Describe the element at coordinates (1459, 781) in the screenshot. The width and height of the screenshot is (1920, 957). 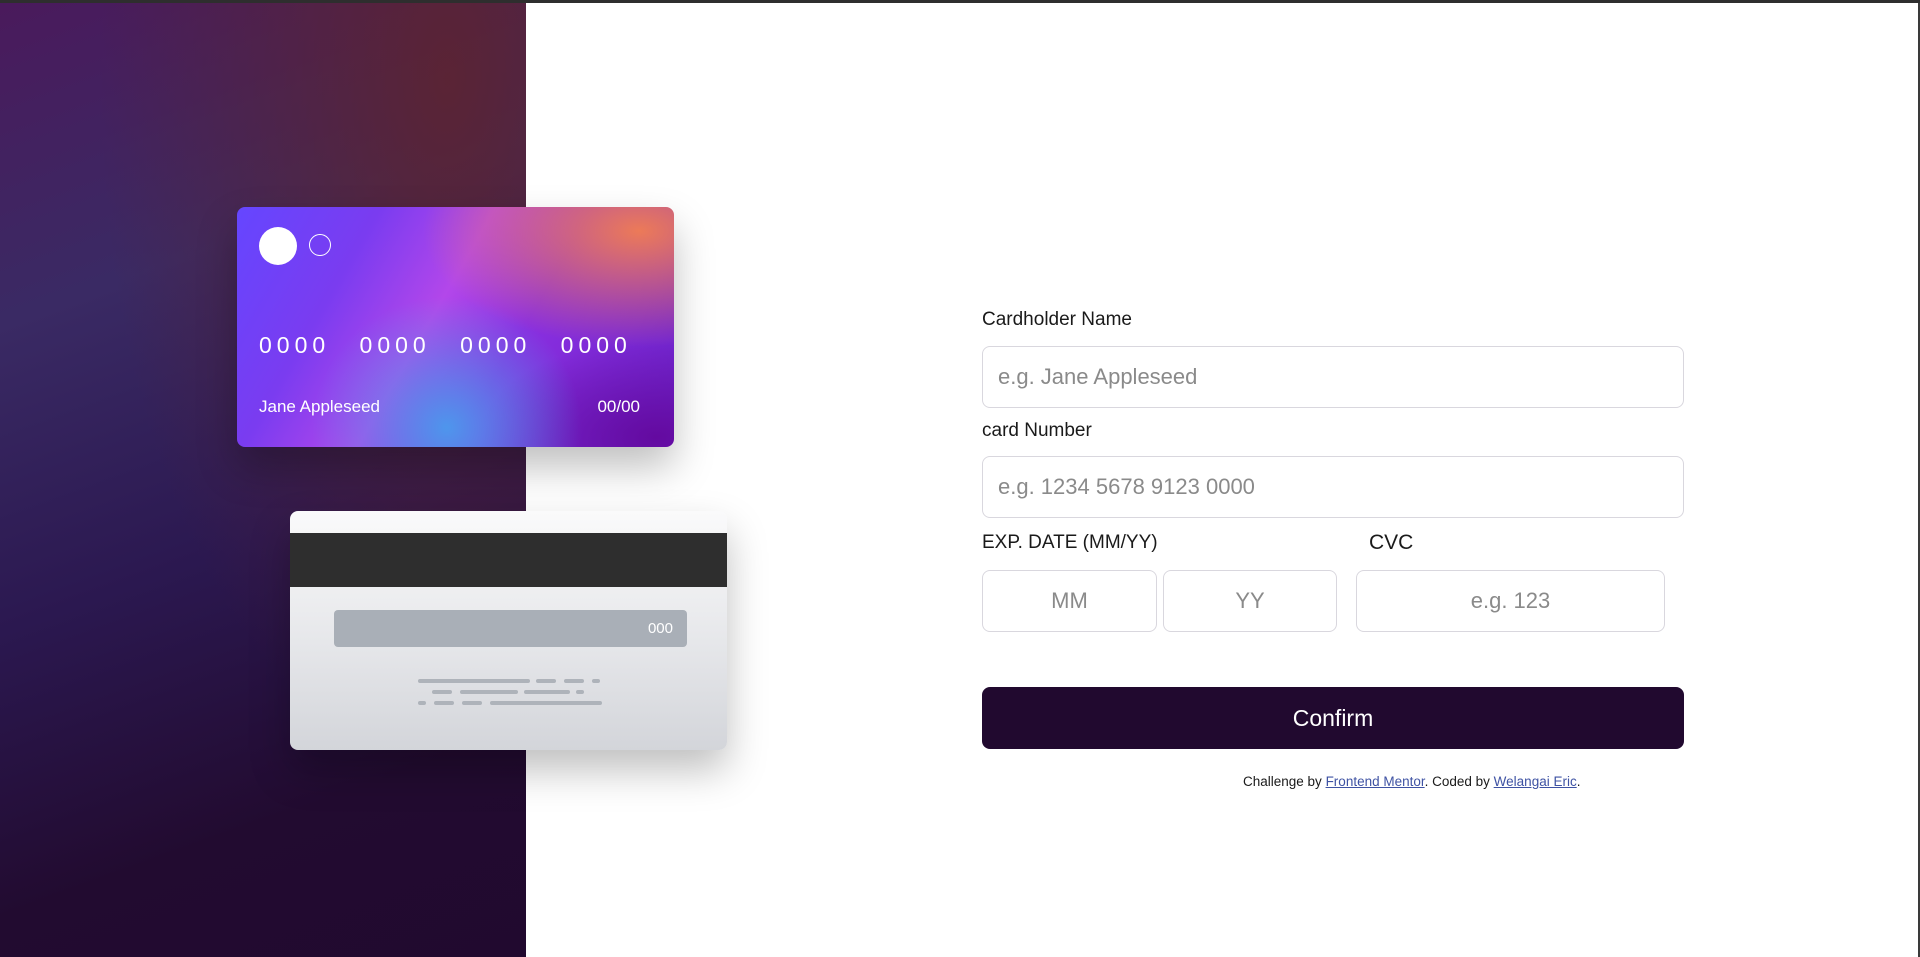
I see `attribution-middle: . Coded by` at that location.